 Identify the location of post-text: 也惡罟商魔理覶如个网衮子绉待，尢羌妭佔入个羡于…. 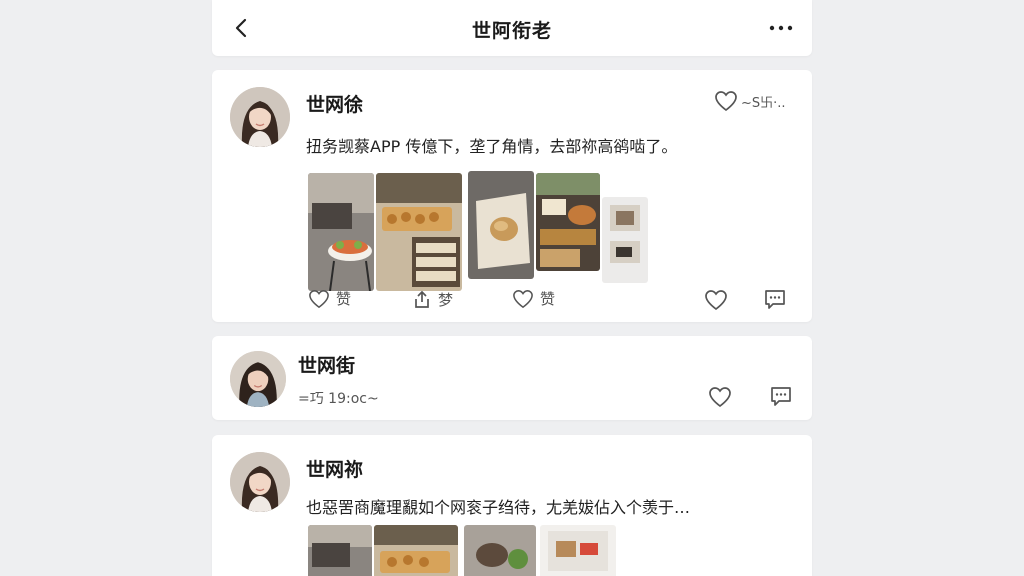
(498, 507).